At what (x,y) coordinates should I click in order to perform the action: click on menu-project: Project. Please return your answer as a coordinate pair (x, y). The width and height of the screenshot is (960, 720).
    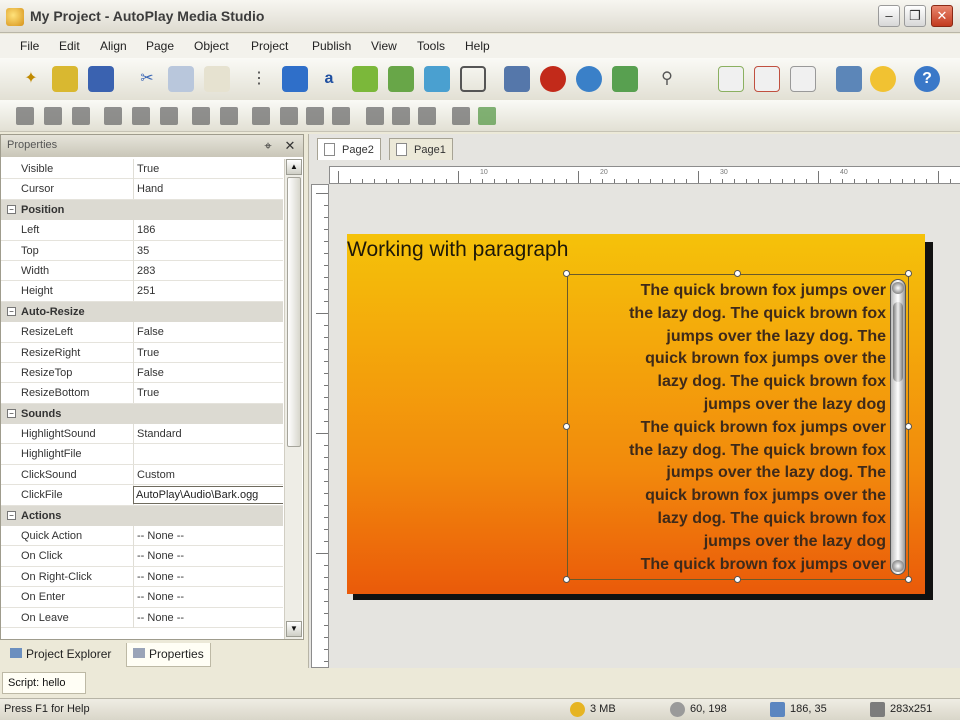
    Looking at the image, I should click on (269, 46).